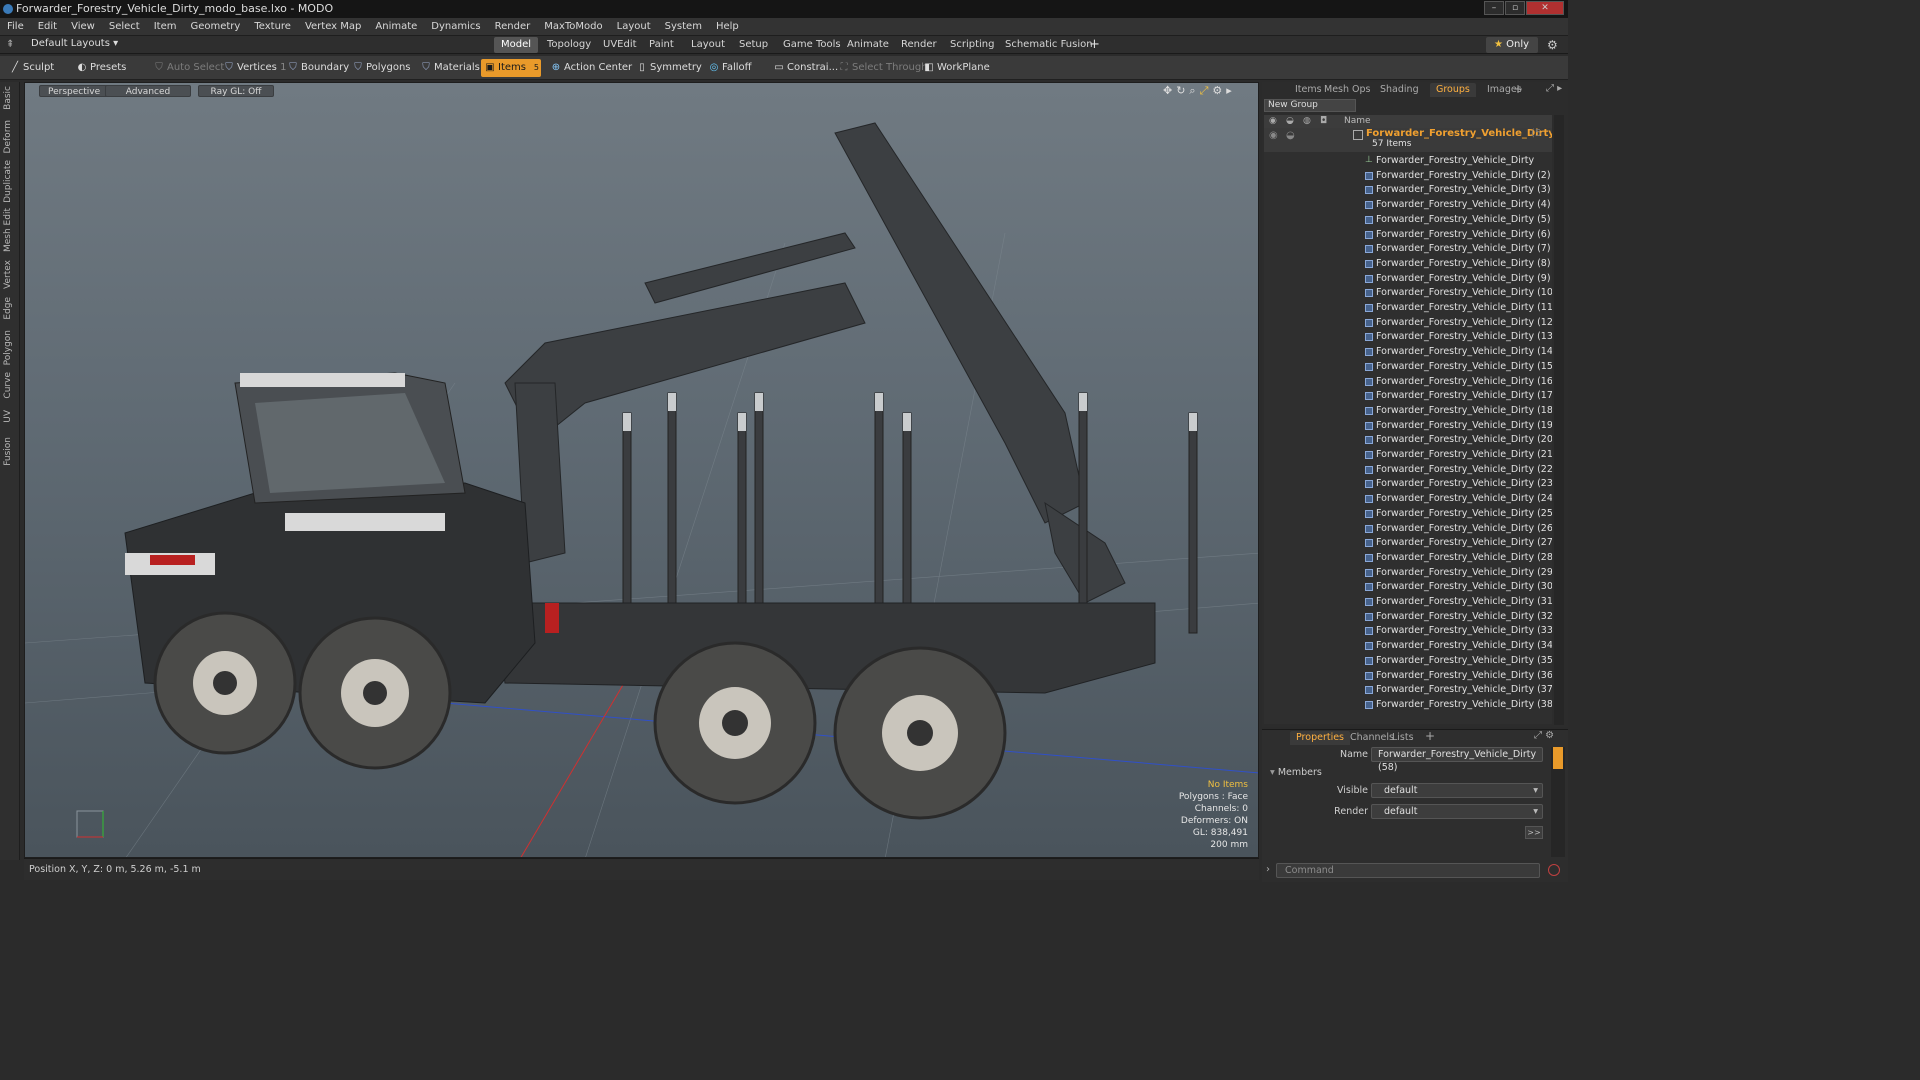  Describe the element at coordinates (1408, 411) in the screenshot. I see `group-item-row: Forwarder_Forestry_Vehicle_Dirty (18)` at that location.